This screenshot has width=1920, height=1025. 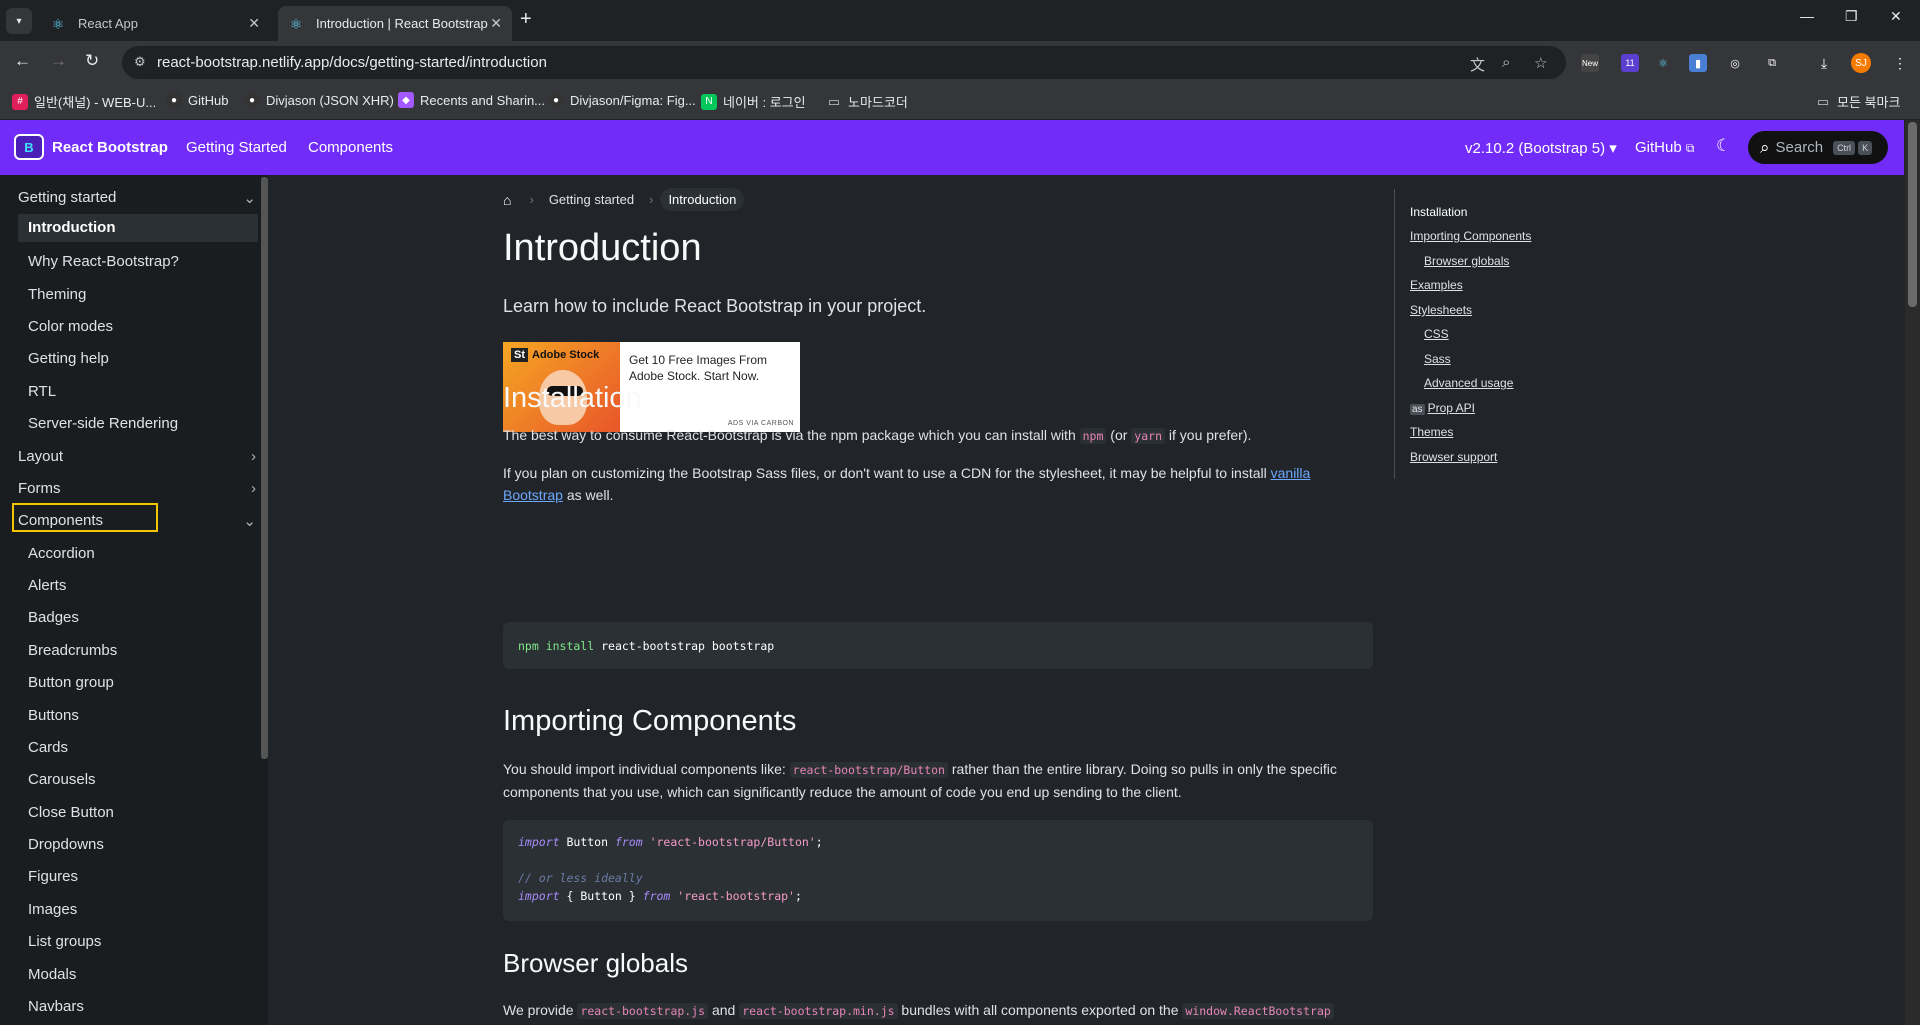 What do you see at coordinates (1824, 63) in the screenshot?
I see `download-icon: ⤓` at bounding box center [1824, 63].